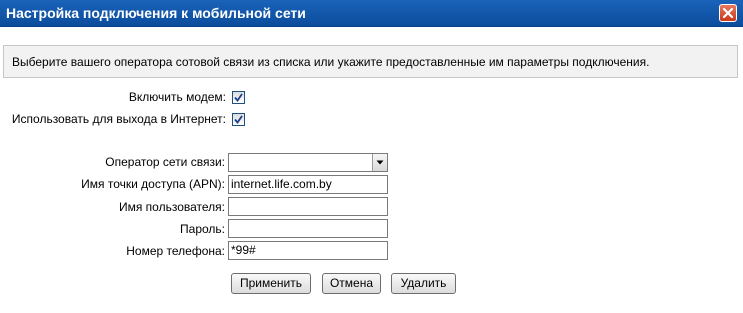 The height and width of the screenshot is (313, 743). What do you see at coordinates (202, 229) in the screenshot?
I see `password-label: Пароль:` at bounding box center [202, 229].